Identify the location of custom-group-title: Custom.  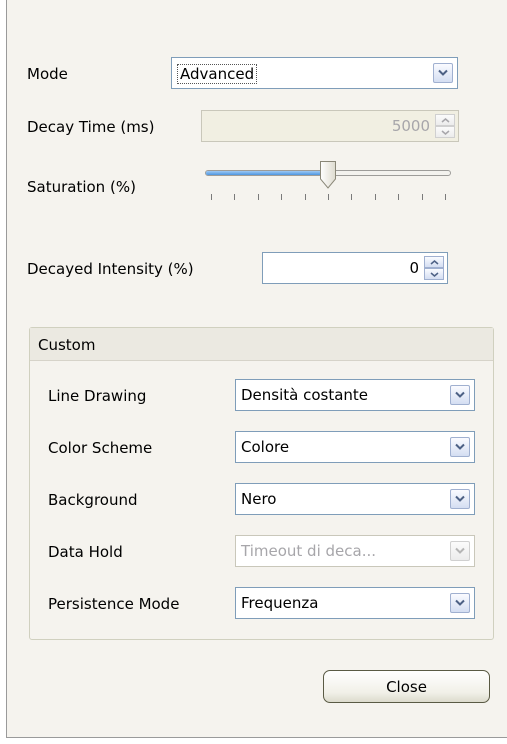
(67, 345).